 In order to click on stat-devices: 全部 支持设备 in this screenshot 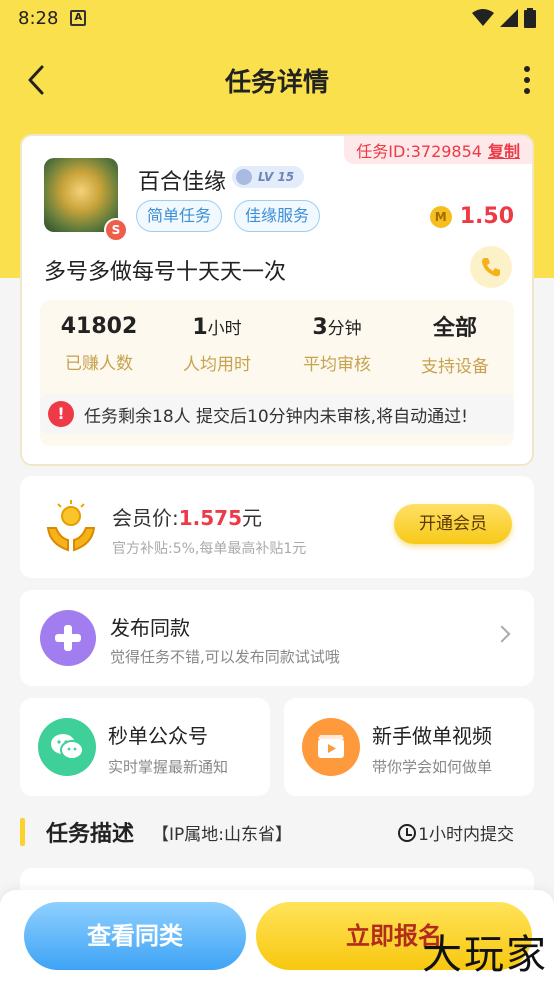, I will do `click(455, 343)`.